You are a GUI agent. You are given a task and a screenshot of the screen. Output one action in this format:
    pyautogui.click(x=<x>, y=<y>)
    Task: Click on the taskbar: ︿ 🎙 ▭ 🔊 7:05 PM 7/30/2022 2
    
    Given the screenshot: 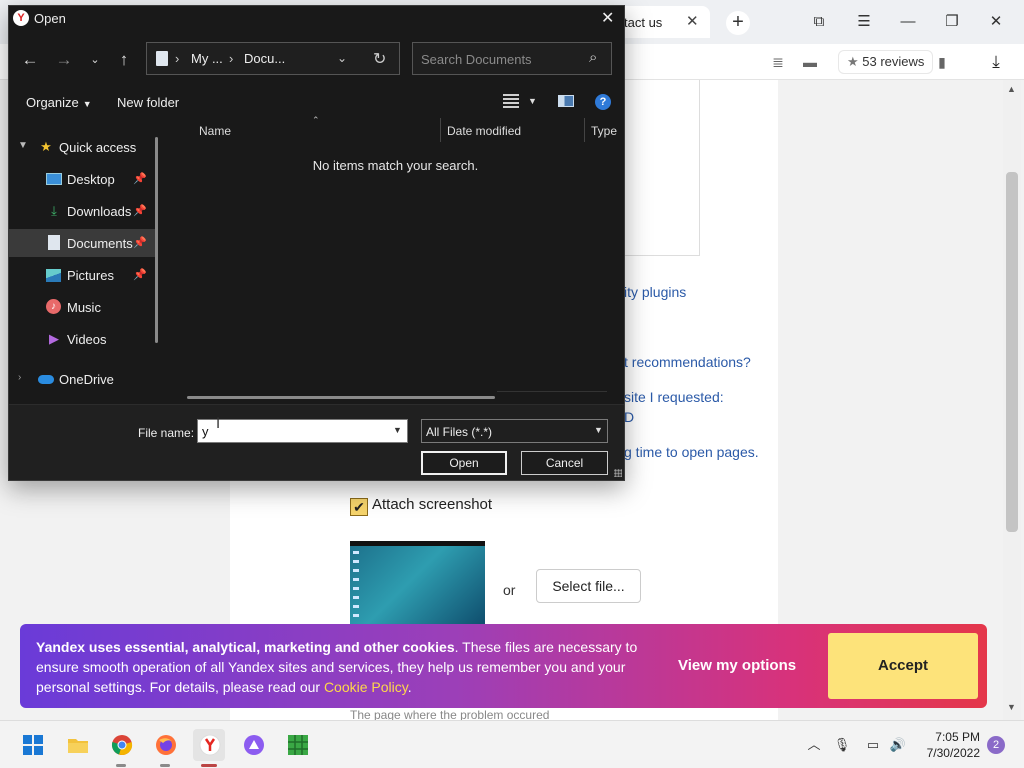 What is the action you would take?
    pyautogui.click(x=512, y=744)
    